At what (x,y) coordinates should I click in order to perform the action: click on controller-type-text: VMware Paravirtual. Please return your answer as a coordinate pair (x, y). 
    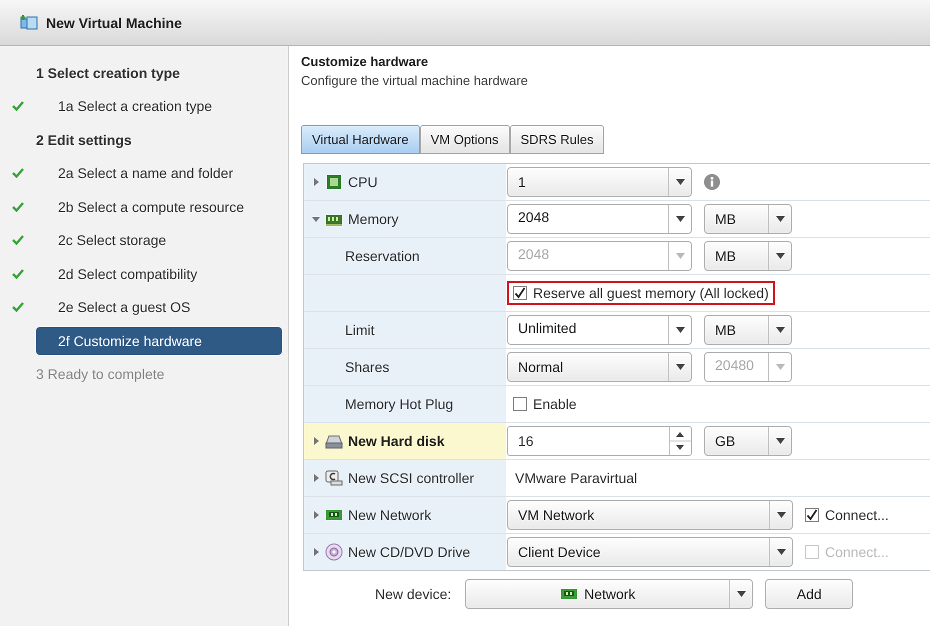
    Looking at the image, I should click on (576, 478).